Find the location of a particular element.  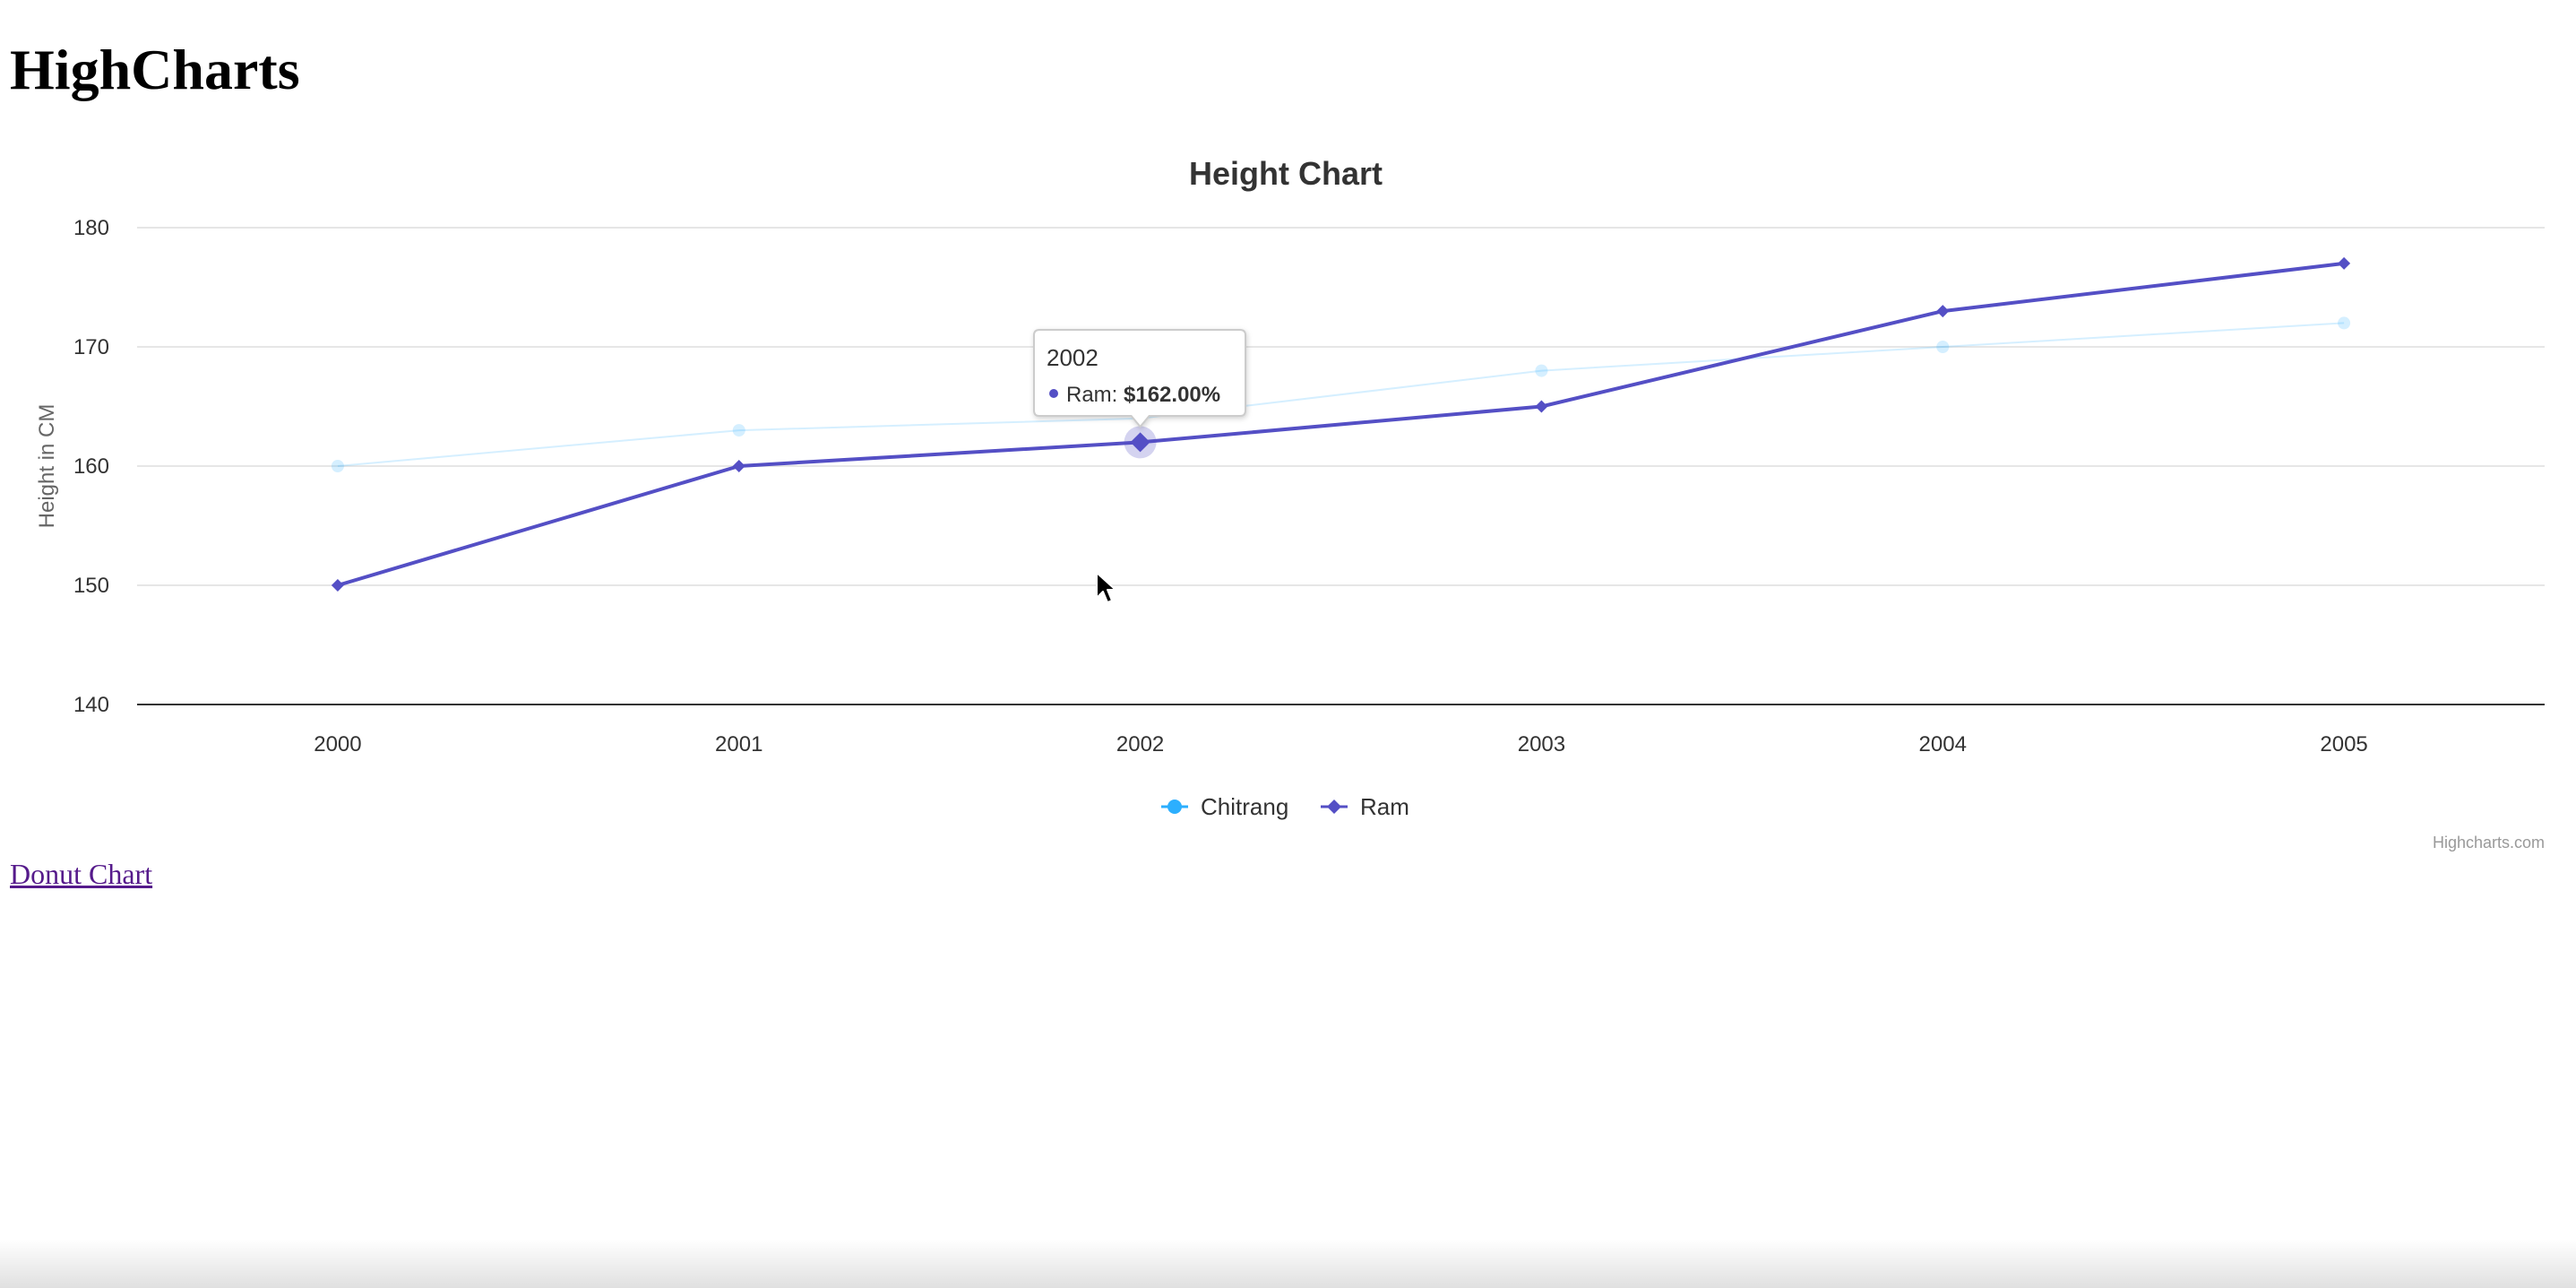

series-line is located at coordinates (1341, 394).